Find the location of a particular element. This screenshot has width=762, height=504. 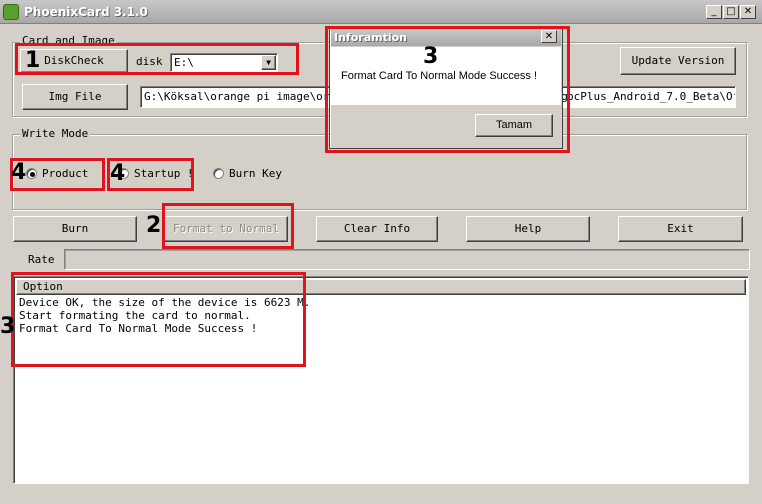

rate-progress-bar is located at coordinates (407, 259).